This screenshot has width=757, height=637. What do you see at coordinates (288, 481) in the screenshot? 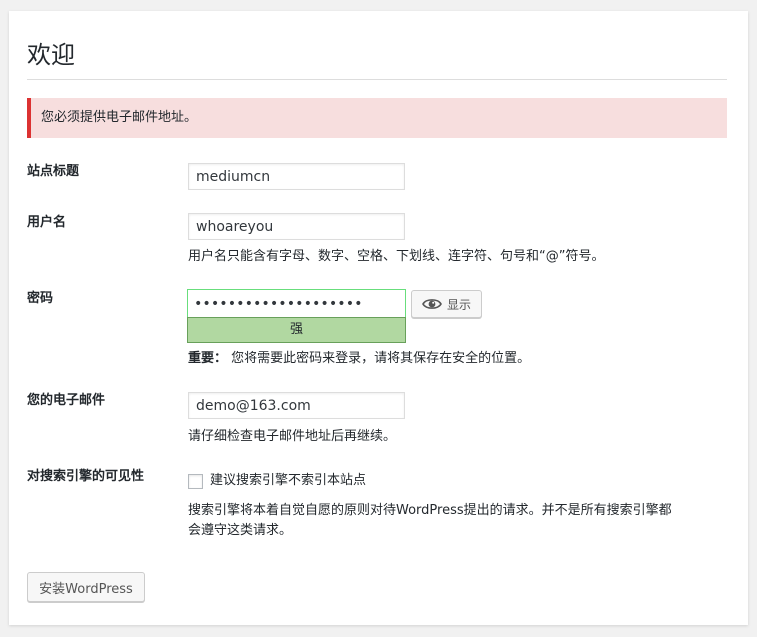
I see `noindex-checkbox-label: 建议搜索引擎不索引本站点` at bounding box center [288, 481].